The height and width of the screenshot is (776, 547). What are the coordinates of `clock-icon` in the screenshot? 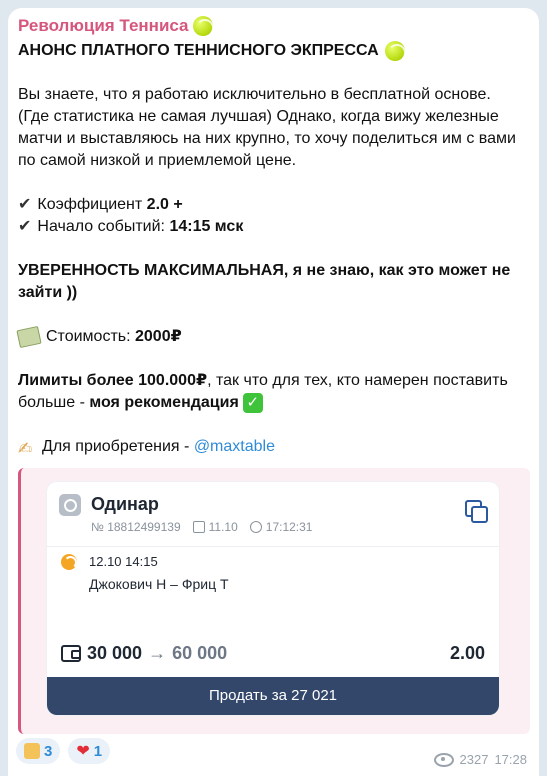 It's located at (255, 527).